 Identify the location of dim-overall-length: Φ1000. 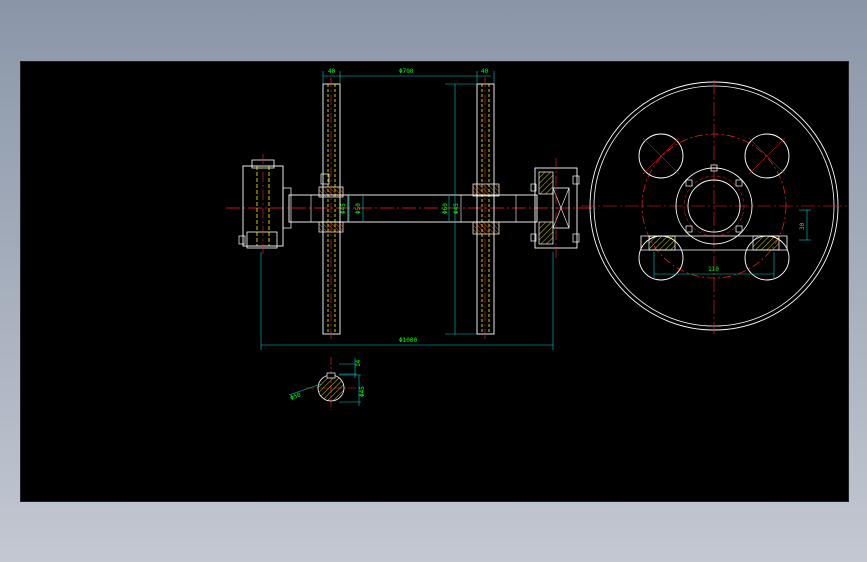
(408, 340).